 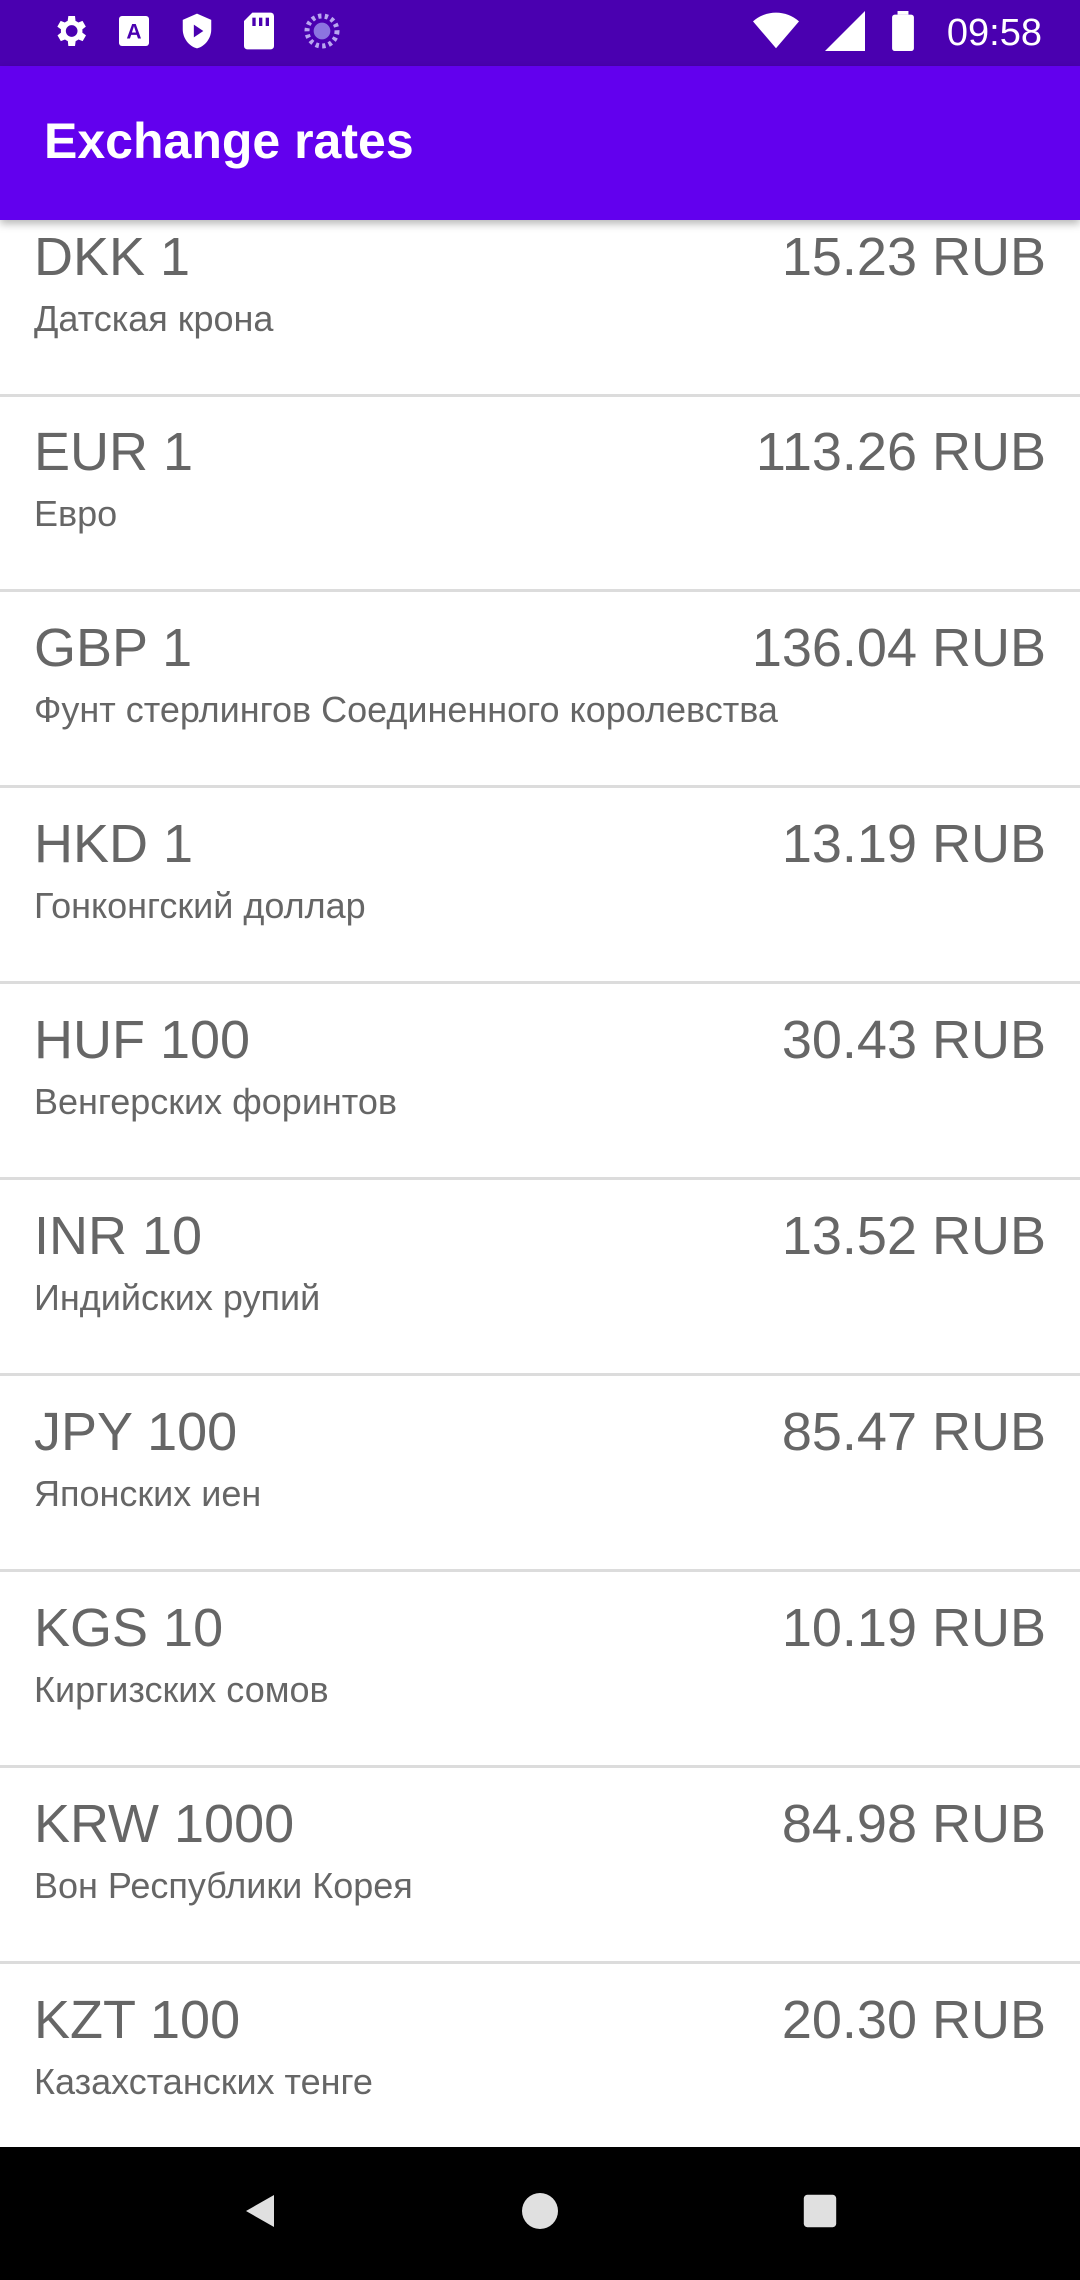 What do you see at coordinates (76, 513) in the screenshot?
I see `currency-name: Евро` at bounding box center [76, 513].